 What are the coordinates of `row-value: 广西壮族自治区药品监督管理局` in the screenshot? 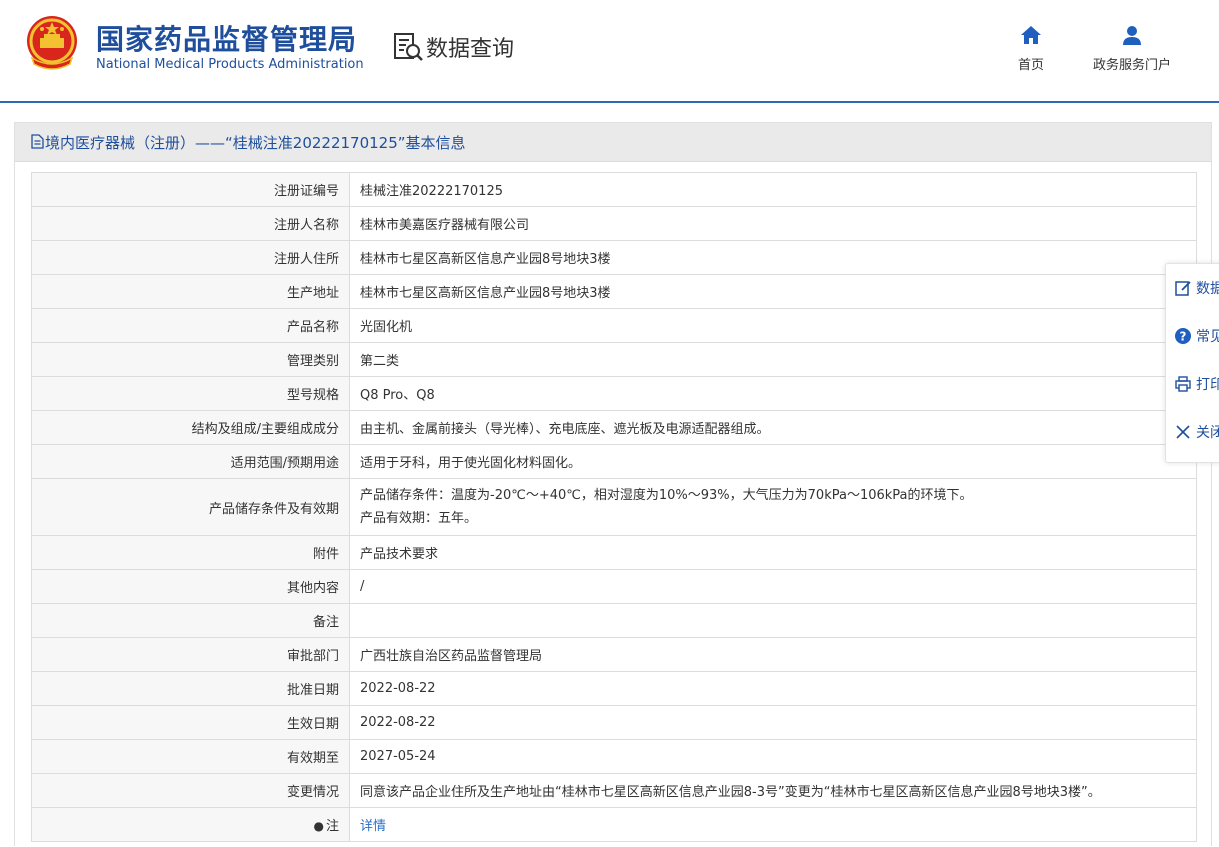 It's located at (773, 654).